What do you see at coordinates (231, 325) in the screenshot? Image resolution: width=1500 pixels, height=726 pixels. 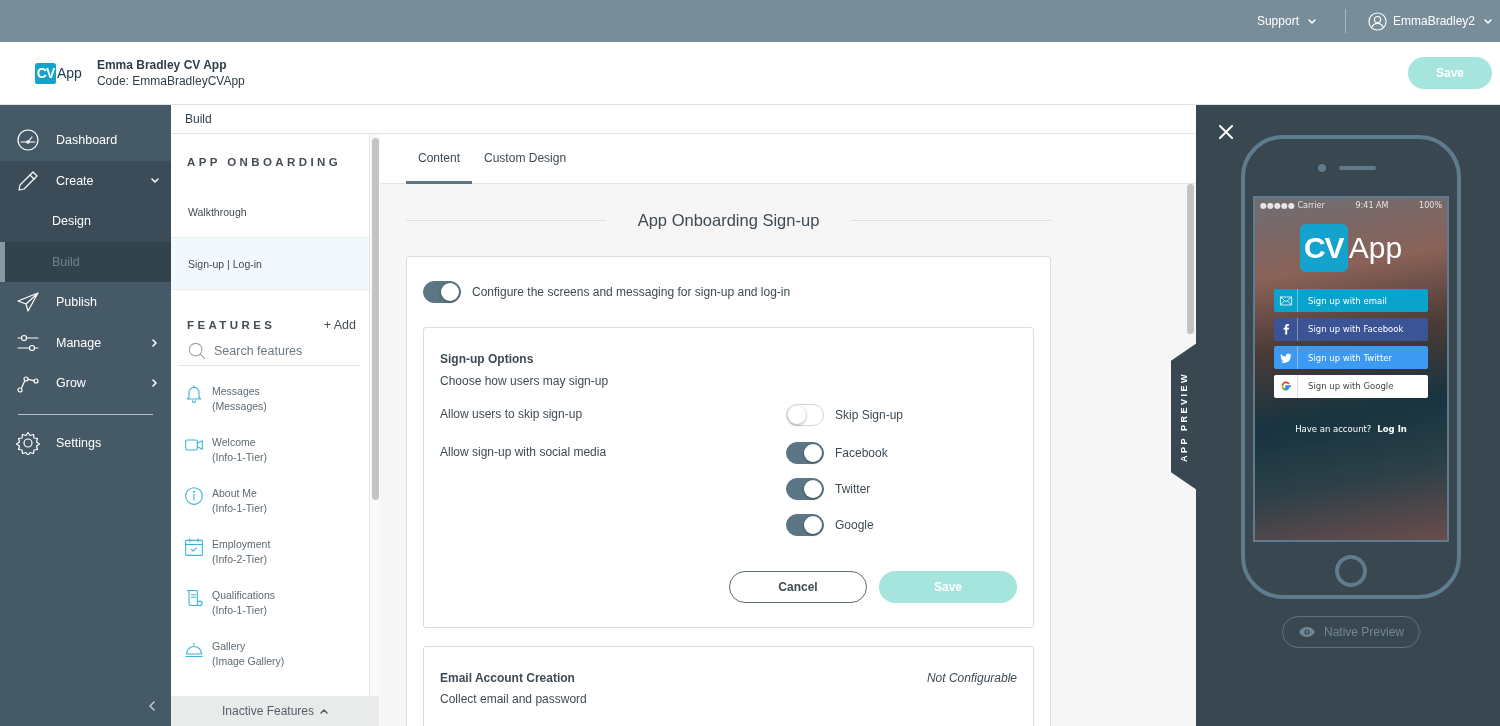 I see `section-heading: FEATURES` at bounding box center [231, 325].